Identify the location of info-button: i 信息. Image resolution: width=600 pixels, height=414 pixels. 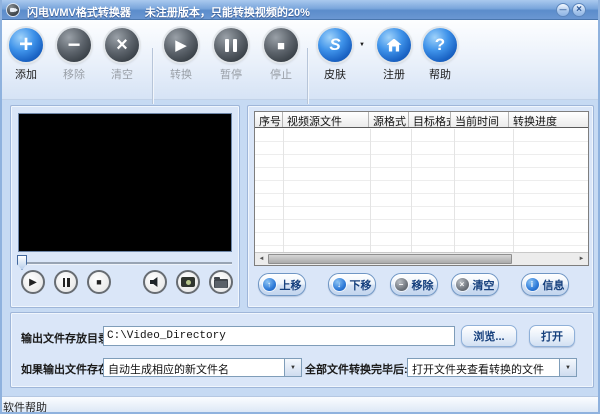
(545, 284).